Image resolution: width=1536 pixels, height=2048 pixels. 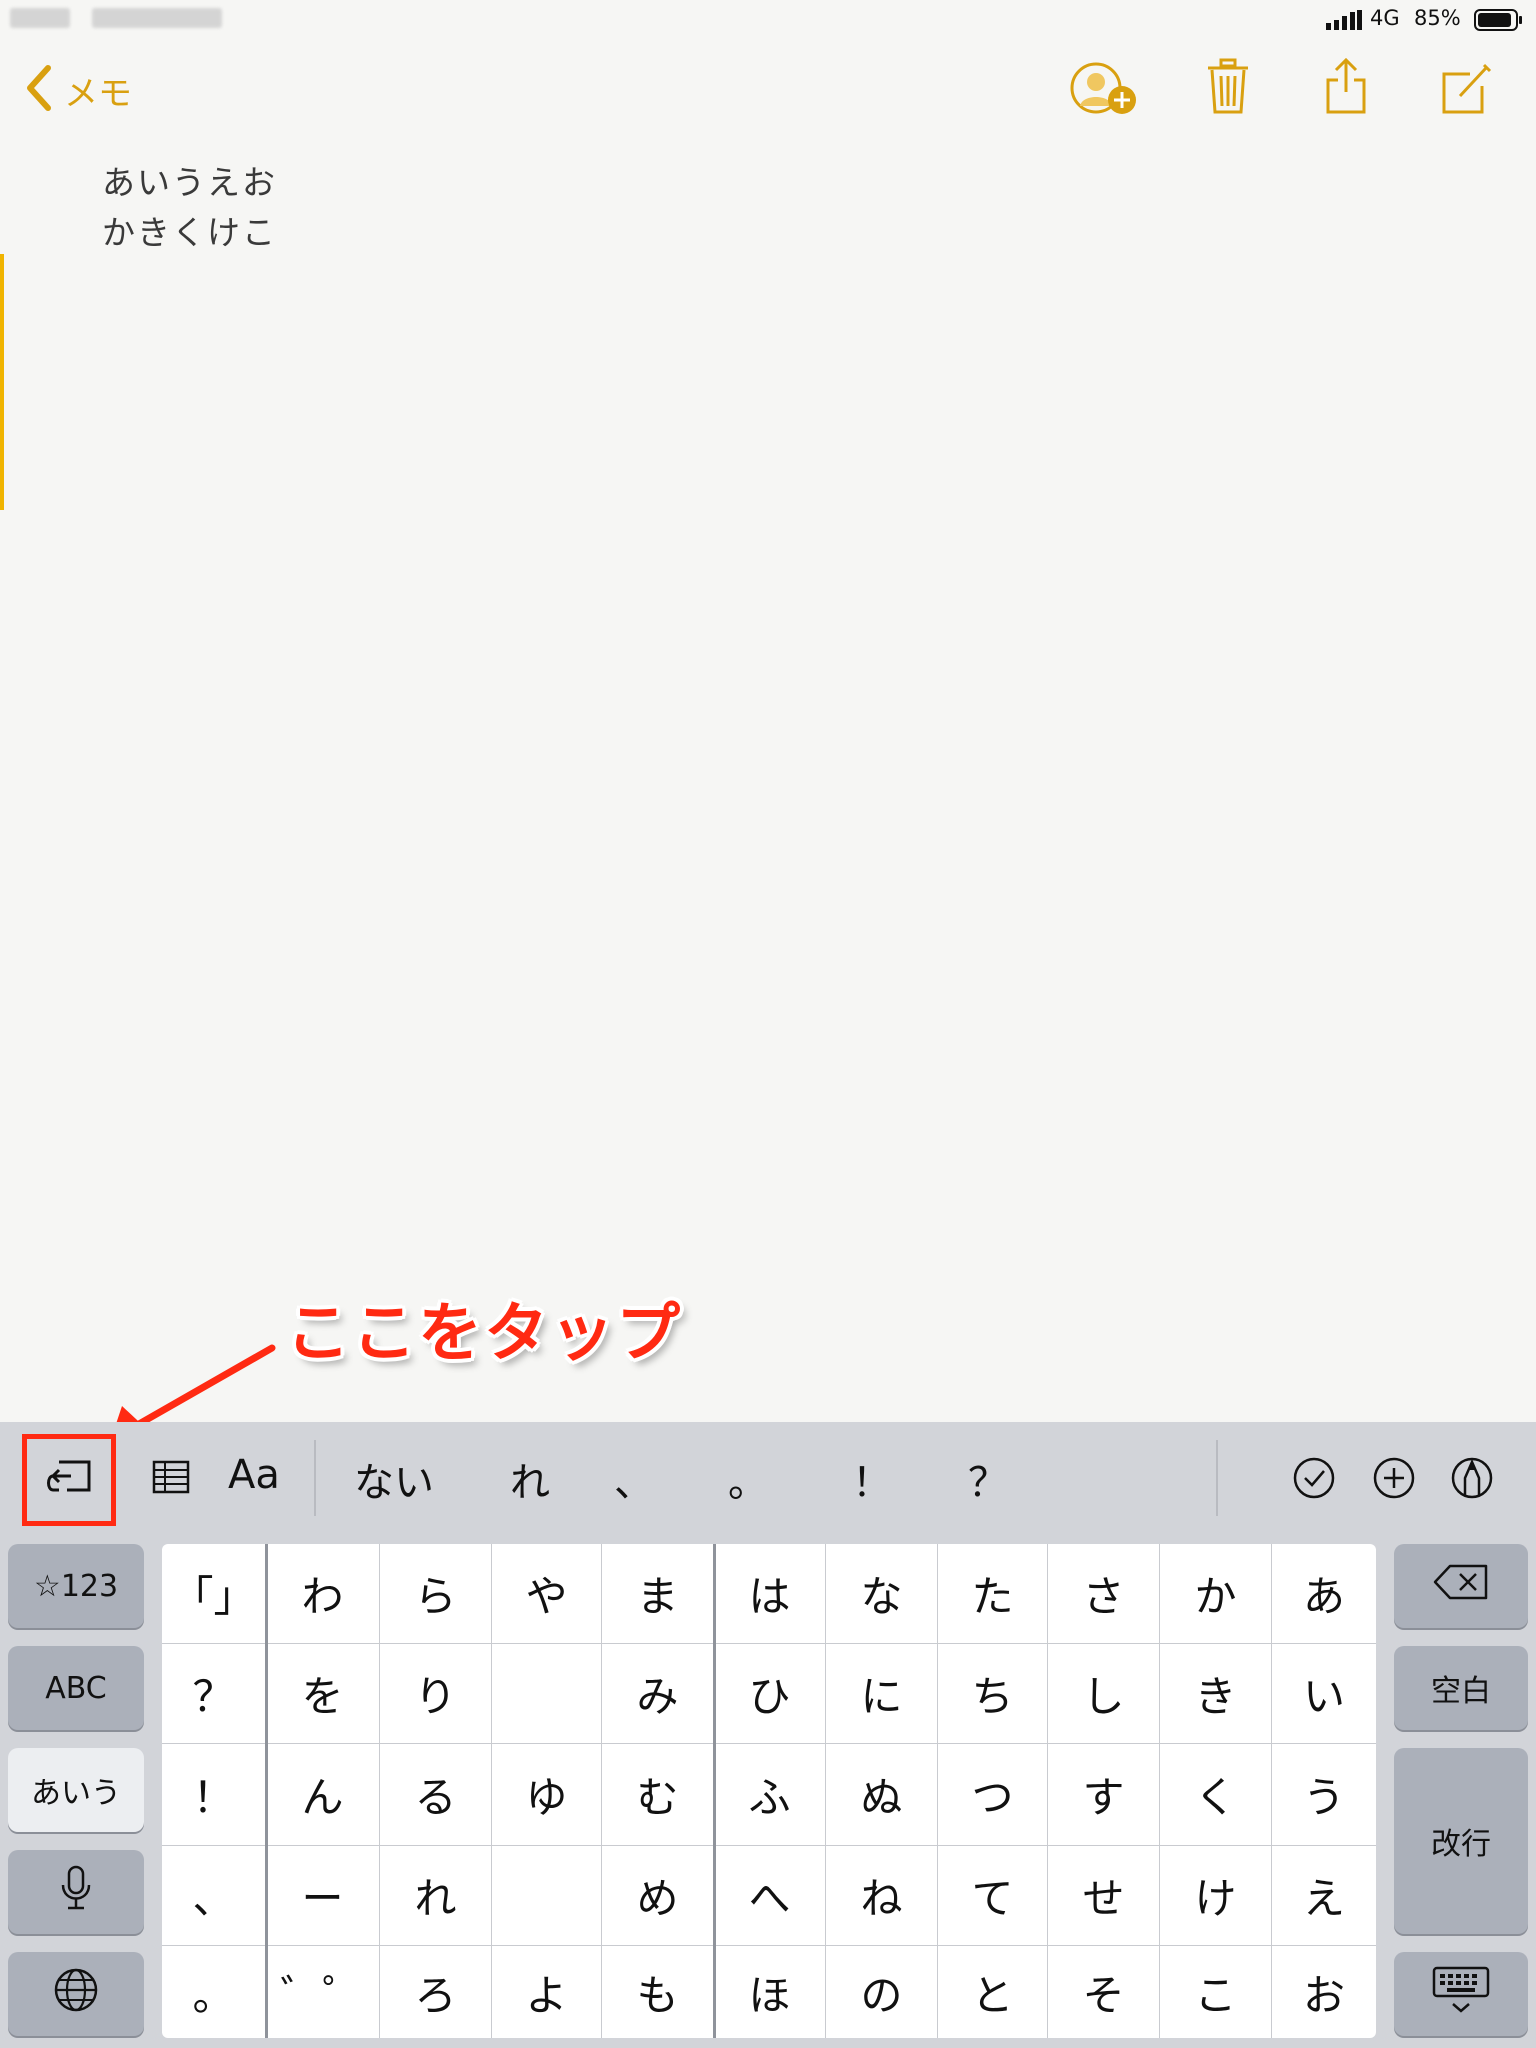 What do you see at coordinates (658, 1896) in the screenshot?
I see `kana-key: め` at bounding box center [658, 1896].